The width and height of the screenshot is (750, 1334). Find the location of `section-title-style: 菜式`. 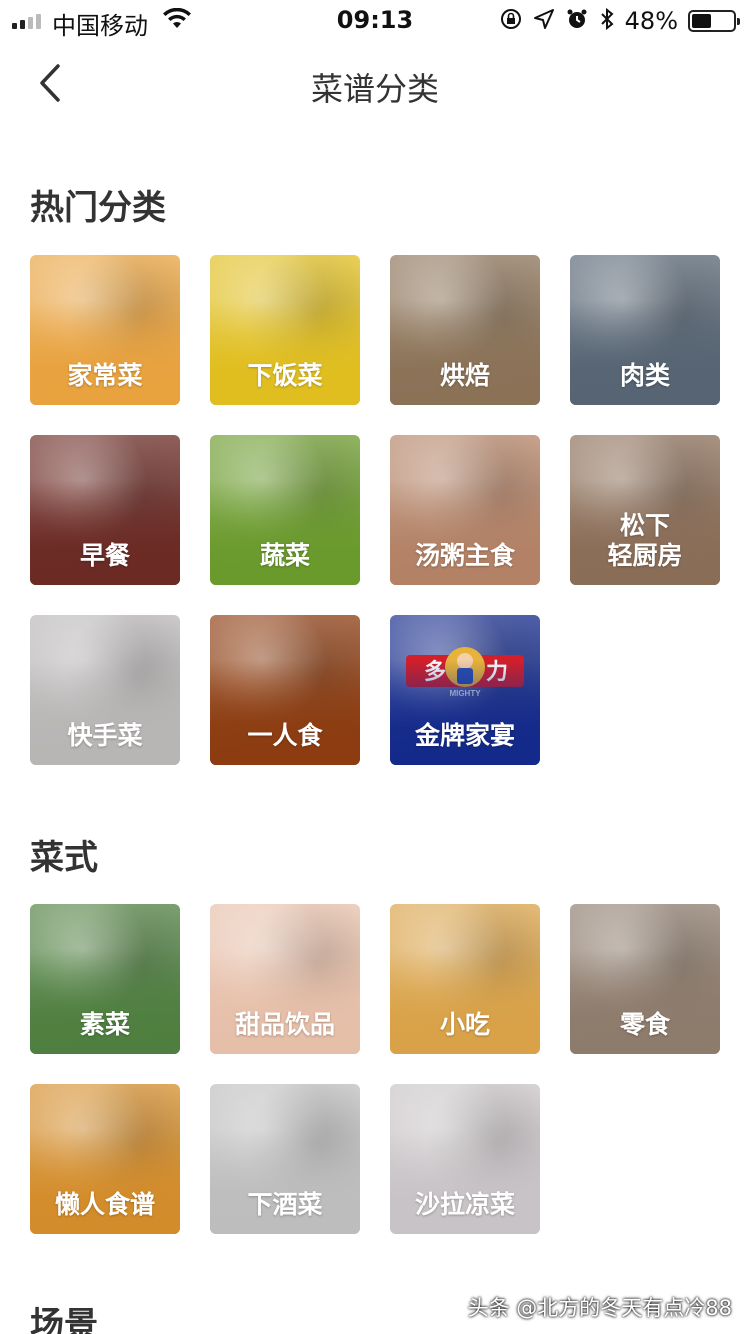

section-title-style: 菜式 is located at coordinates (64, 858).